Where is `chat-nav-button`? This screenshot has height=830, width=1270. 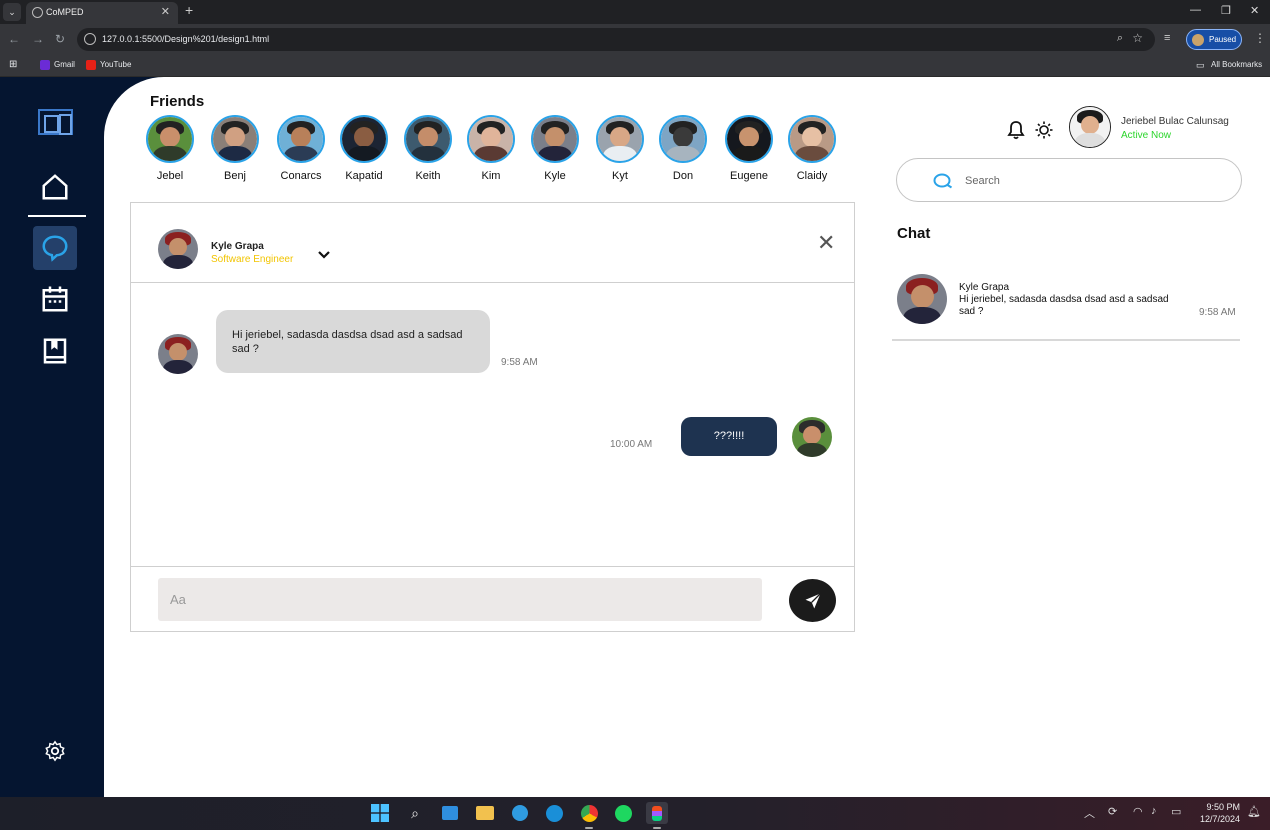
chat-nav-button is located at coordinates (55, 248).